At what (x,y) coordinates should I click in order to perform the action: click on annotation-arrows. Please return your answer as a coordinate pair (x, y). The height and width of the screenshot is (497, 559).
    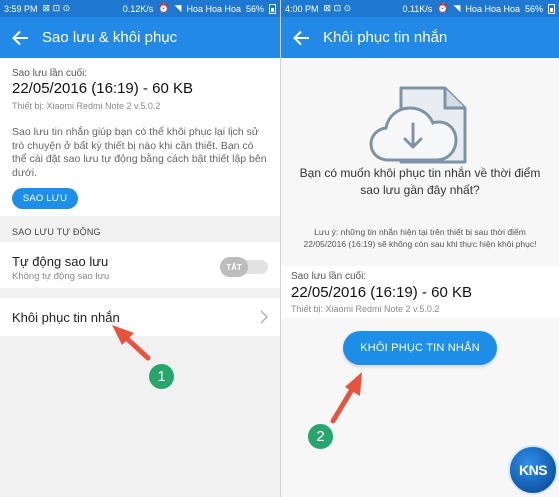
    Looking at the image, I should click on (237, 374).